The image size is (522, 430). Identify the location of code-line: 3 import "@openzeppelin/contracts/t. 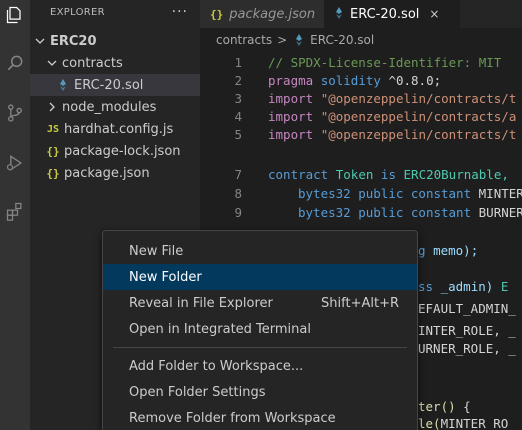
(361, 98).